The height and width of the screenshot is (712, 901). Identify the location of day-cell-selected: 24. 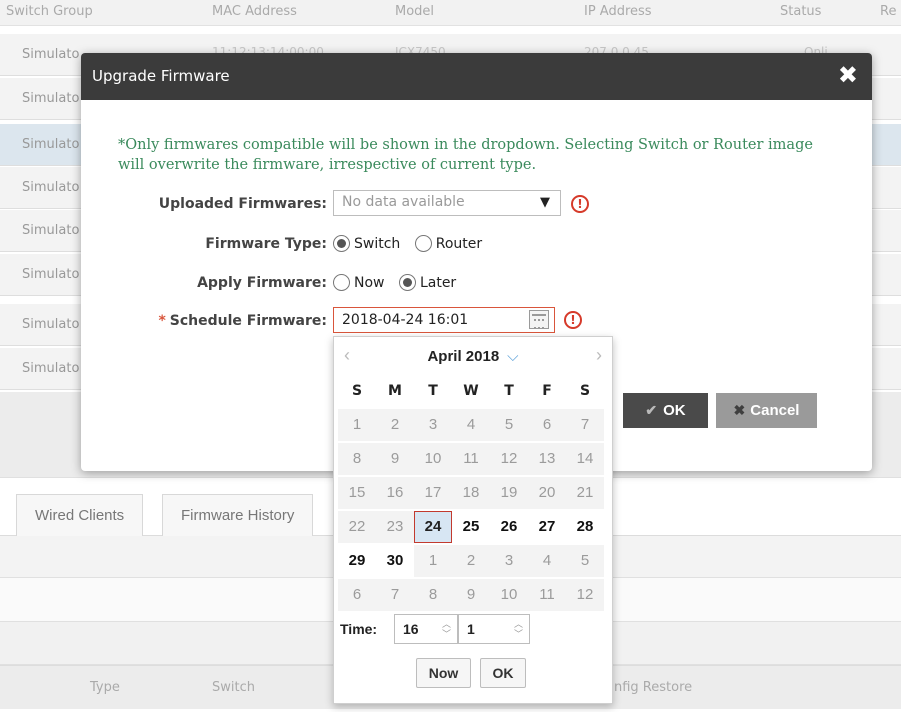
(433, 527).